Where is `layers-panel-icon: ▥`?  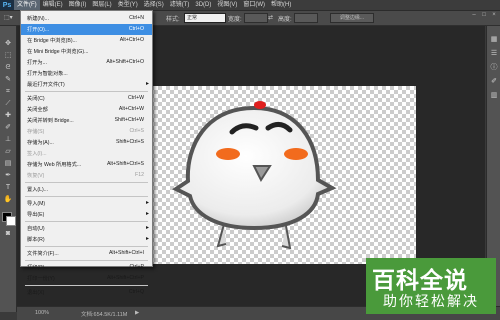 layers-panel-icon: ▥ is located at coordinates (494, 96).